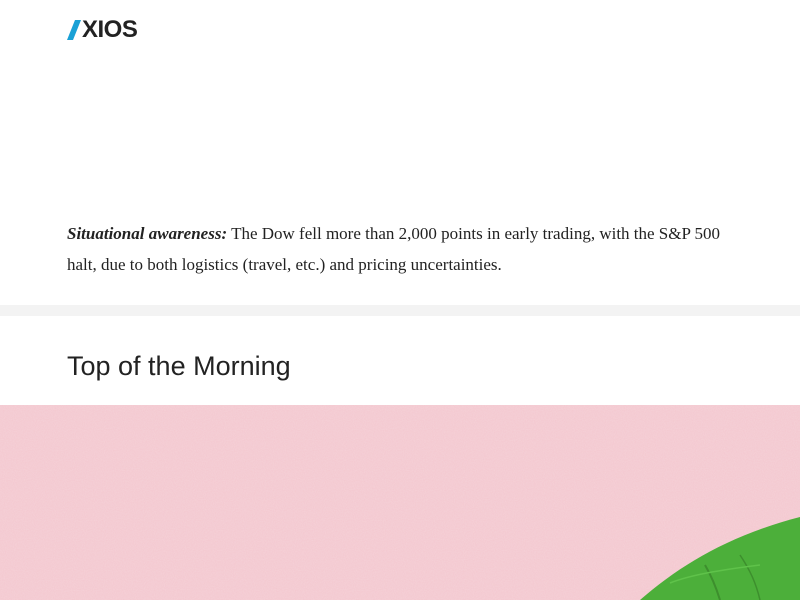  Describe the element at coordinates (110, 29) in the screenshot. I see `axios-logo-text: XIOS` at that location.